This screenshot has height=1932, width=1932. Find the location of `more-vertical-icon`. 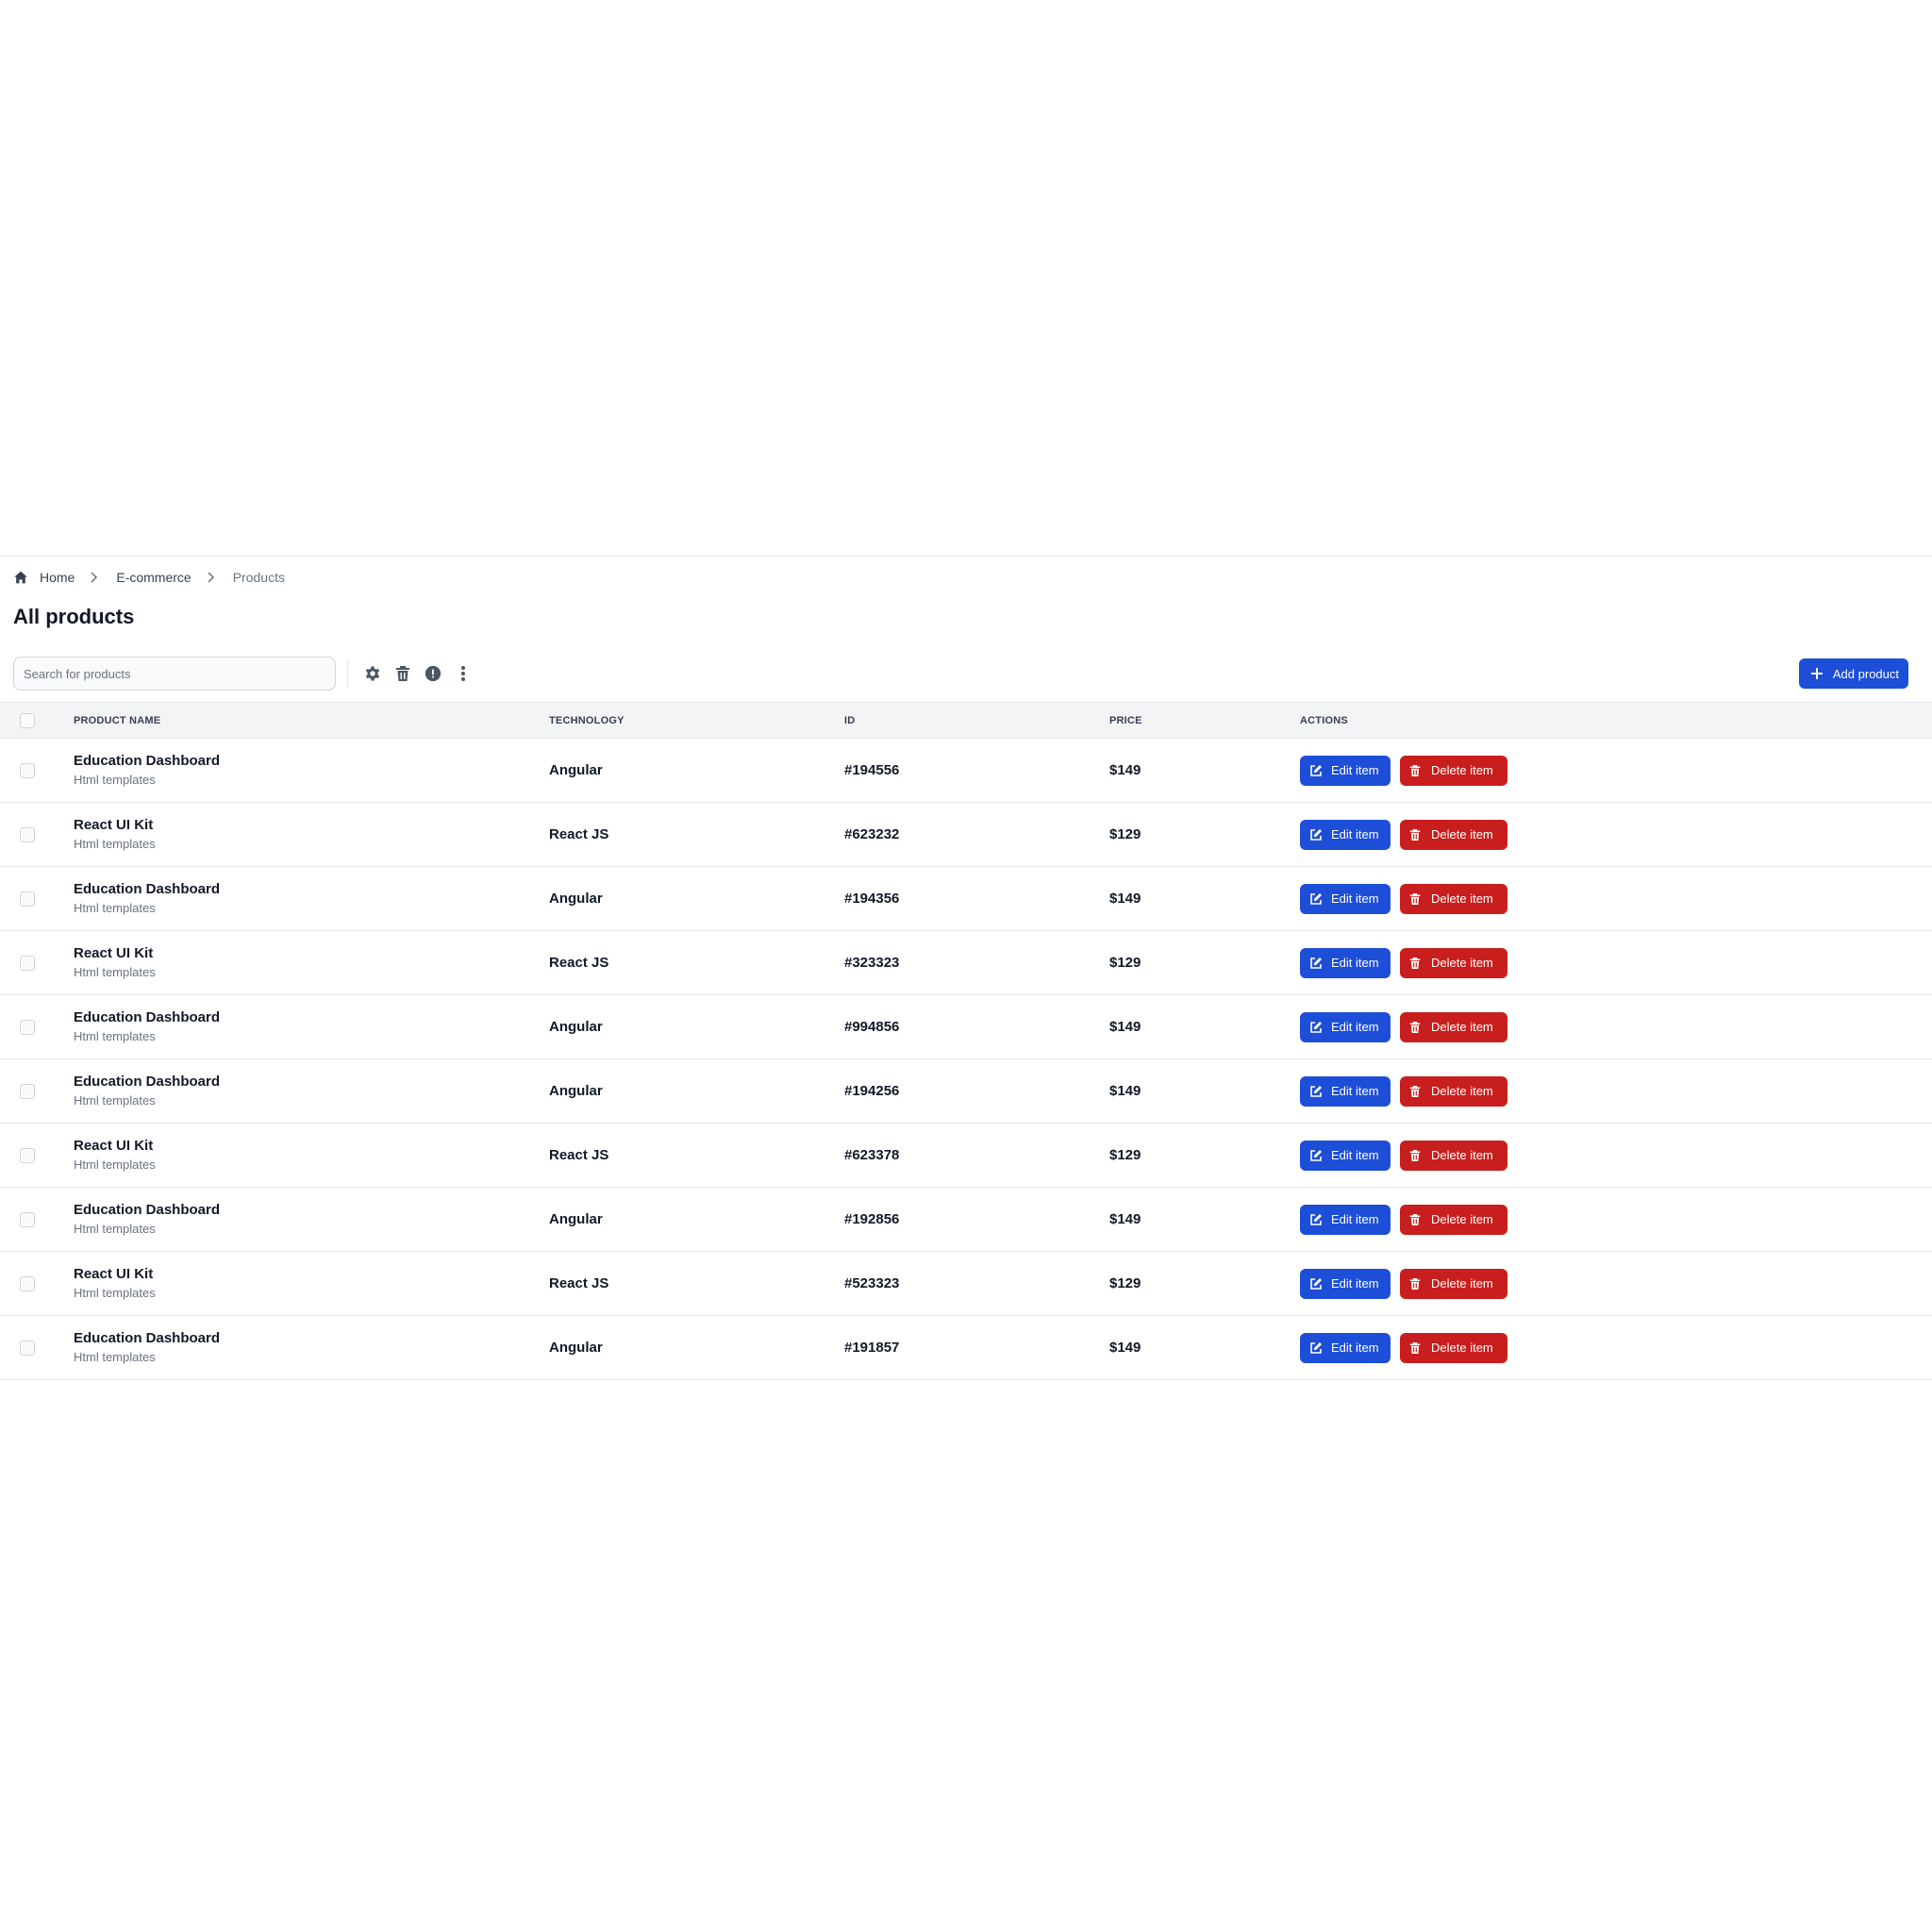

more-vertical-icon is located at coordinates (463, 674).